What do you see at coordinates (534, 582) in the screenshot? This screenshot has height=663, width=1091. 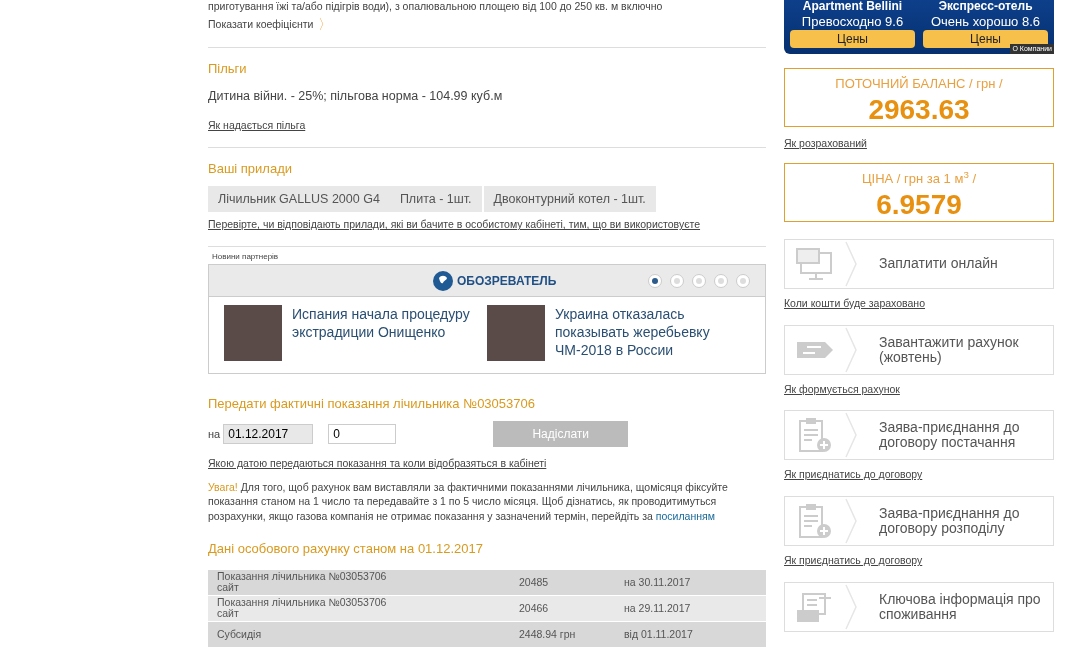 I see `table-cell-text: 20485` at bounding box center [534, 582].